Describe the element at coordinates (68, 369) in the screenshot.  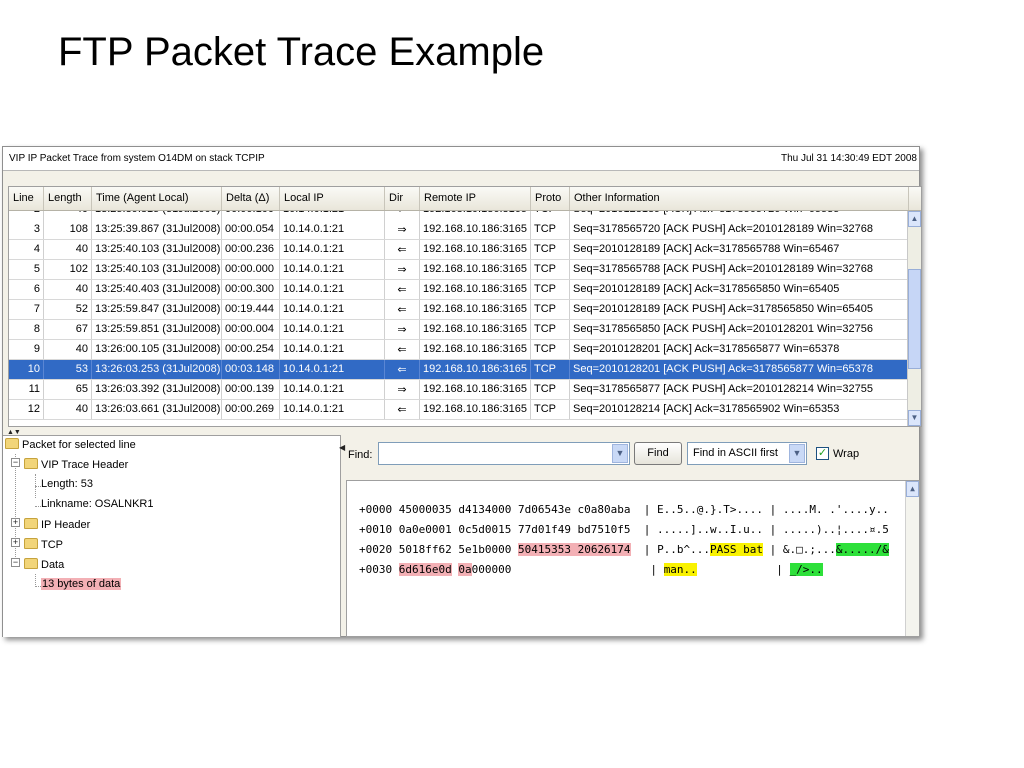
I see `cell-length: 53` at that location.